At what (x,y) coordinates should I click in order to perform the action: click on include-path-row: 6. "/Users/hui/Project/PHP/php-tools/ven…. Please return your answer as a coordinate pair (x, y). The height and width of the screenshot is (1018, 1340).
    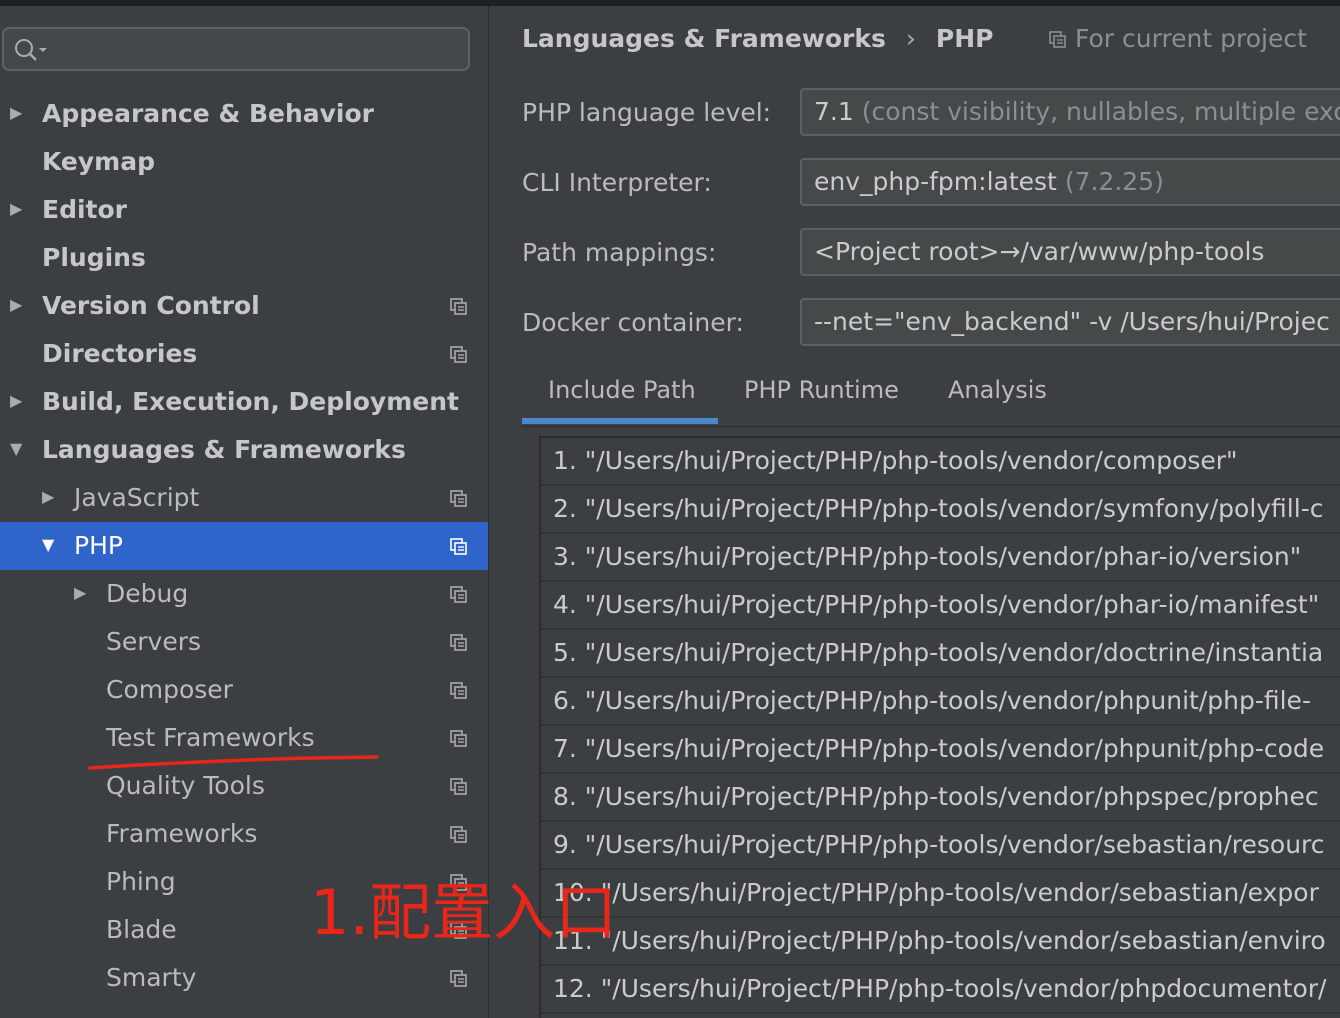
    Looking at the image, I should click on (940, 702).